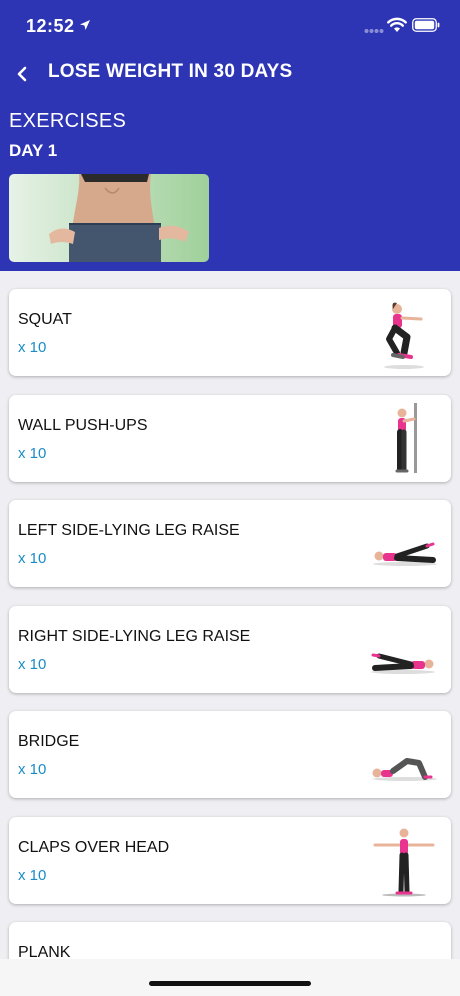  I want to click on exercise-card-plank: PLANK, so click(230, 940).